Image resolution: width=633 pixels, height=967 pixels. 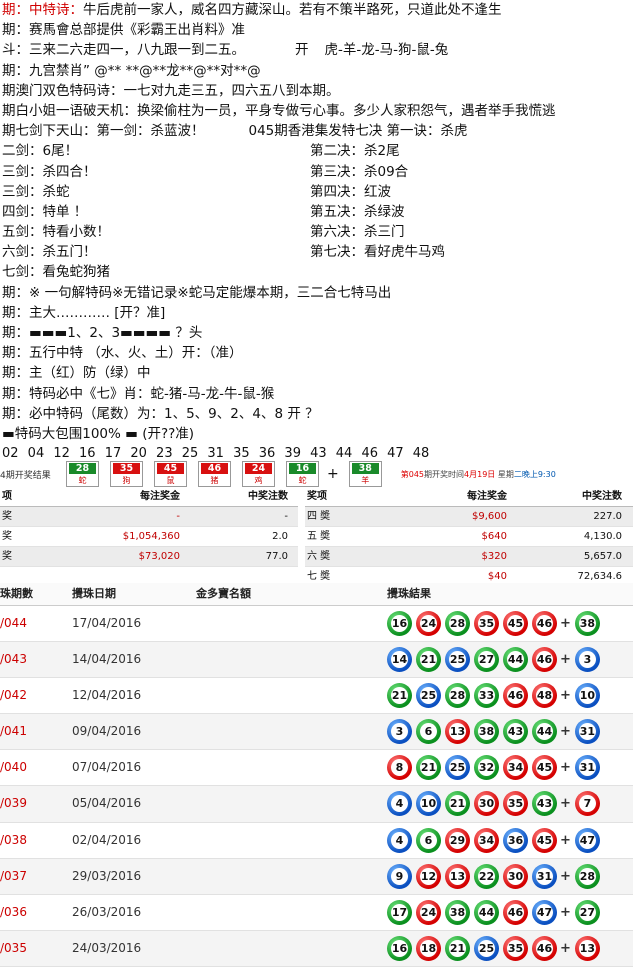 I want to click on draw-ball: 35 狗, so click(x=126, y=474).